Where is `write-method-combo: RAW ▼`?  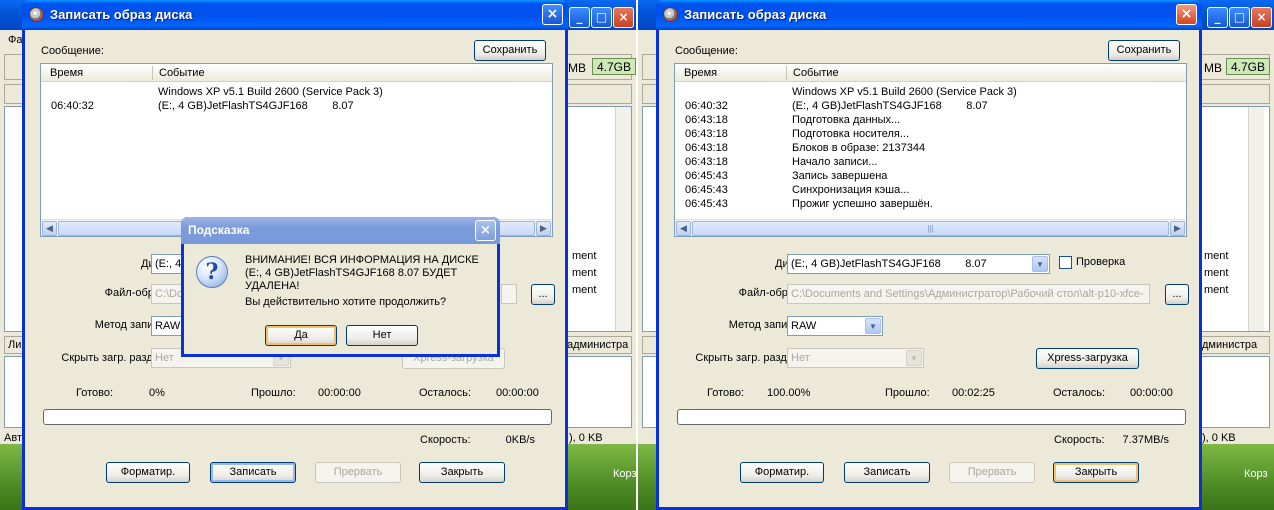
write-method-combo: RAW ▼ is located at coordinates (835, 326).